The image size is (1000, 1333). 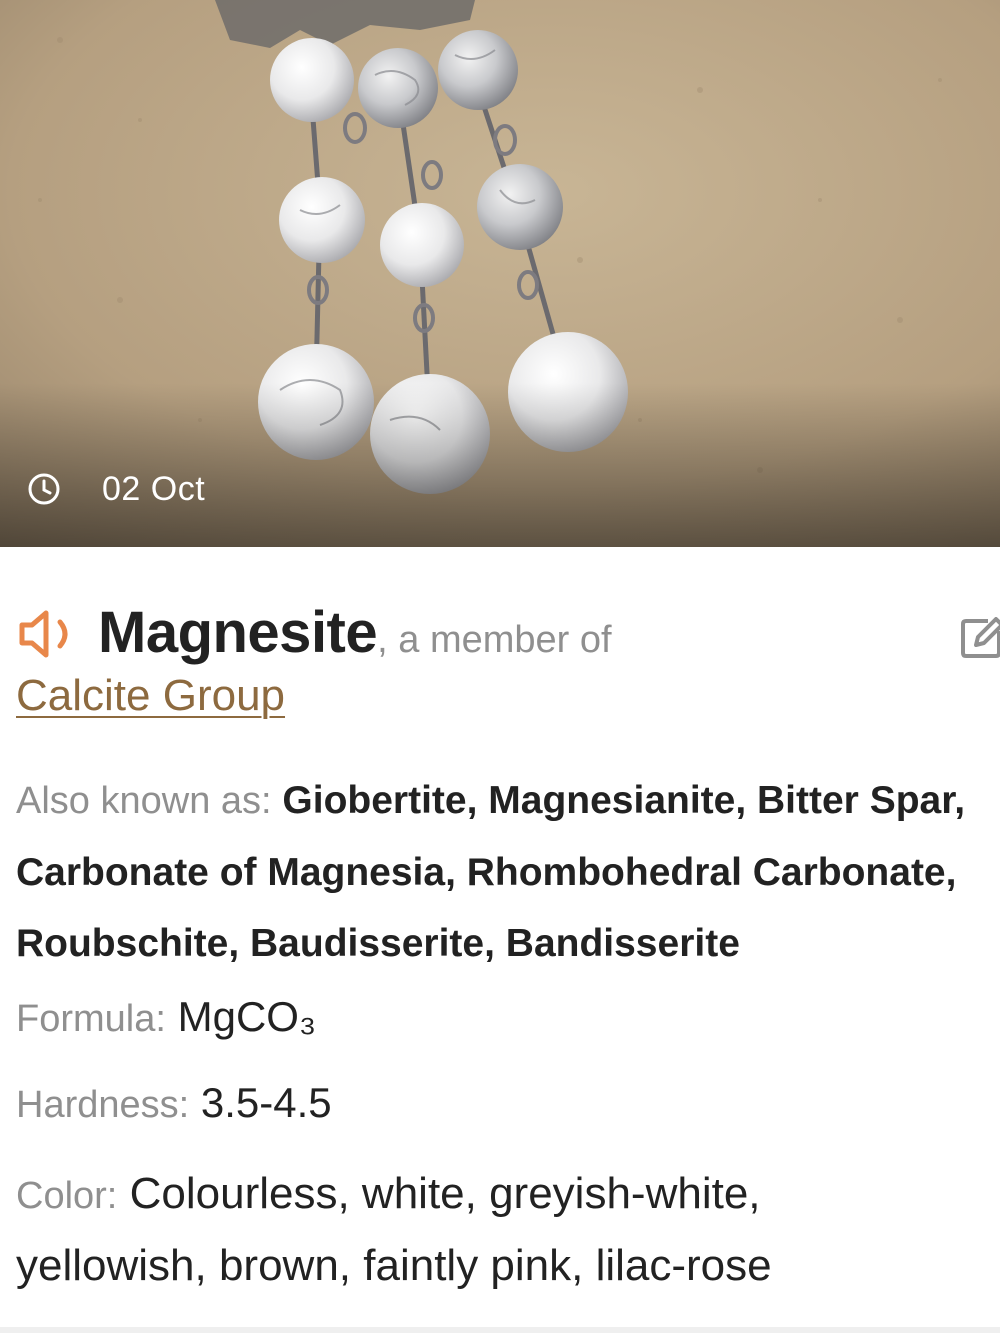 I want to click on date-label: 02 Oct, so click(x=154, y=488).